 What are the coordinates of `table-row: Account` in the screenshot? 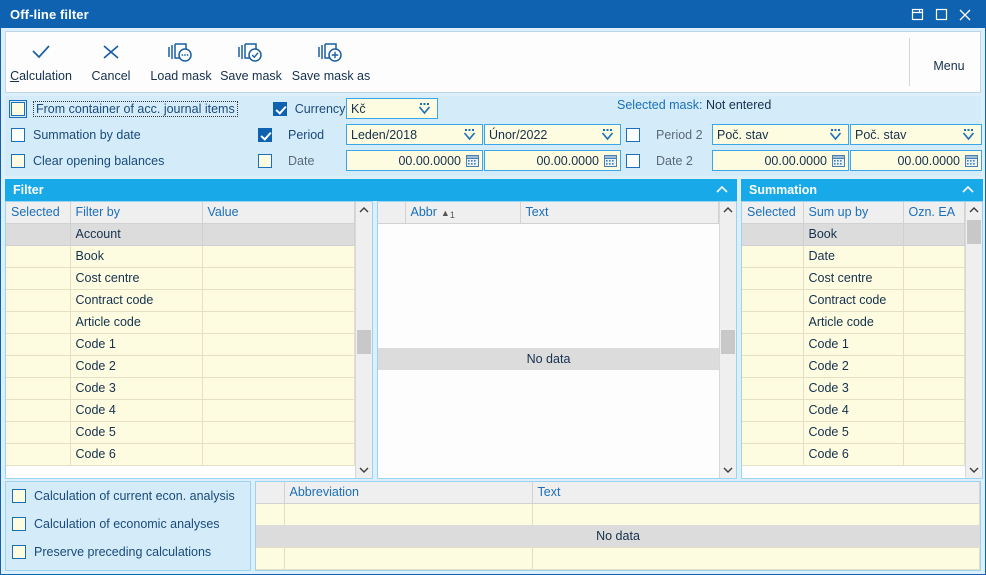 It's located at (180, 234).